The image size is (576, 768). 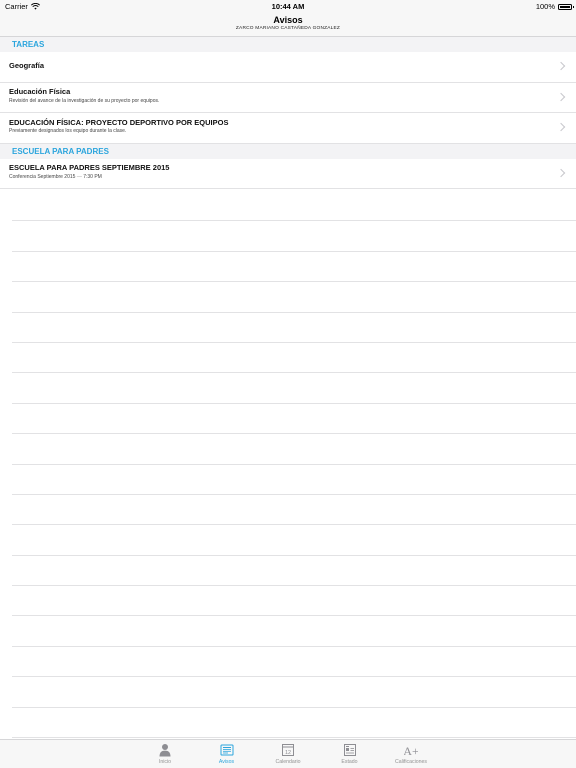 I want to click on item-subtitle: Conferencia Septiembre 2015 — 7:30 PM, so click(x=55, y=177).